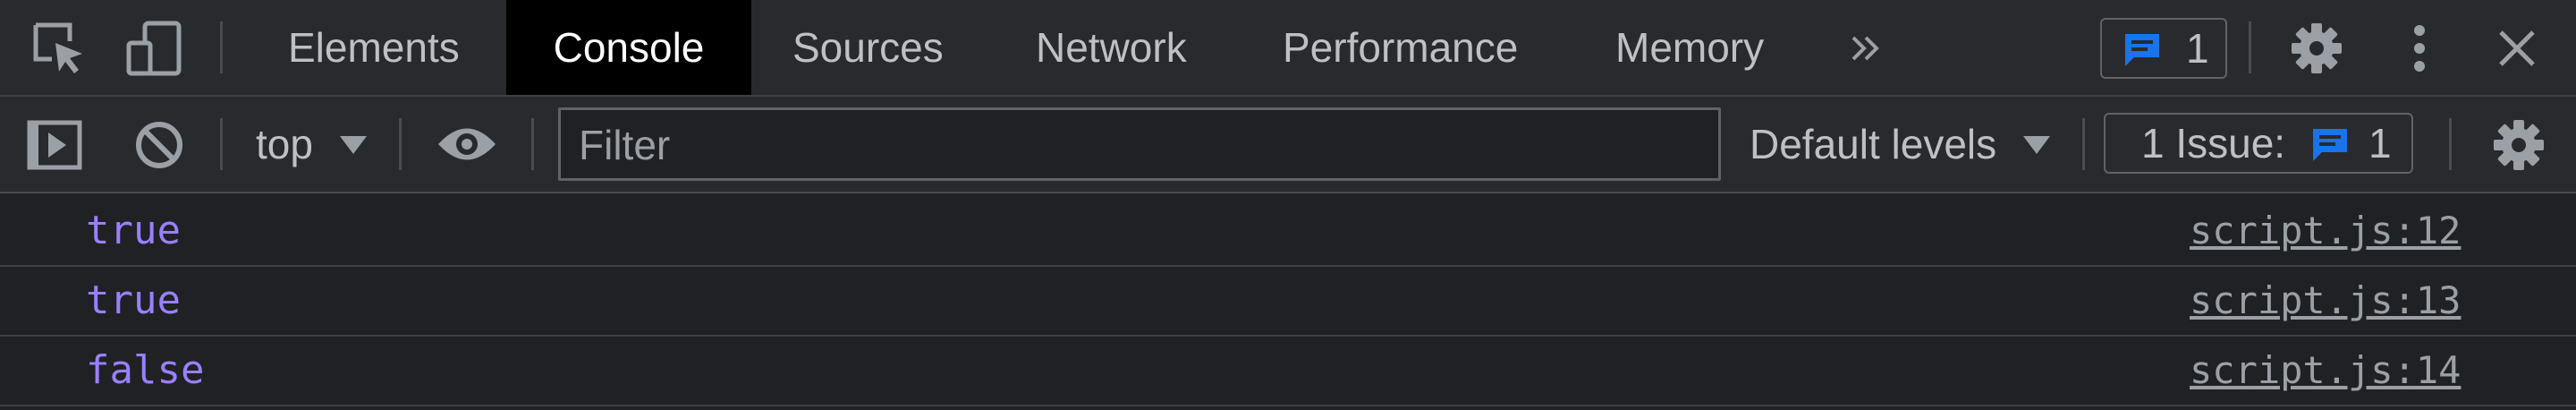 Image resolution: width=2576 pixels, height=410 pixels. Describe the element at coordinates (2517, 49) in the screenshot. I see `close-icon` at that location.